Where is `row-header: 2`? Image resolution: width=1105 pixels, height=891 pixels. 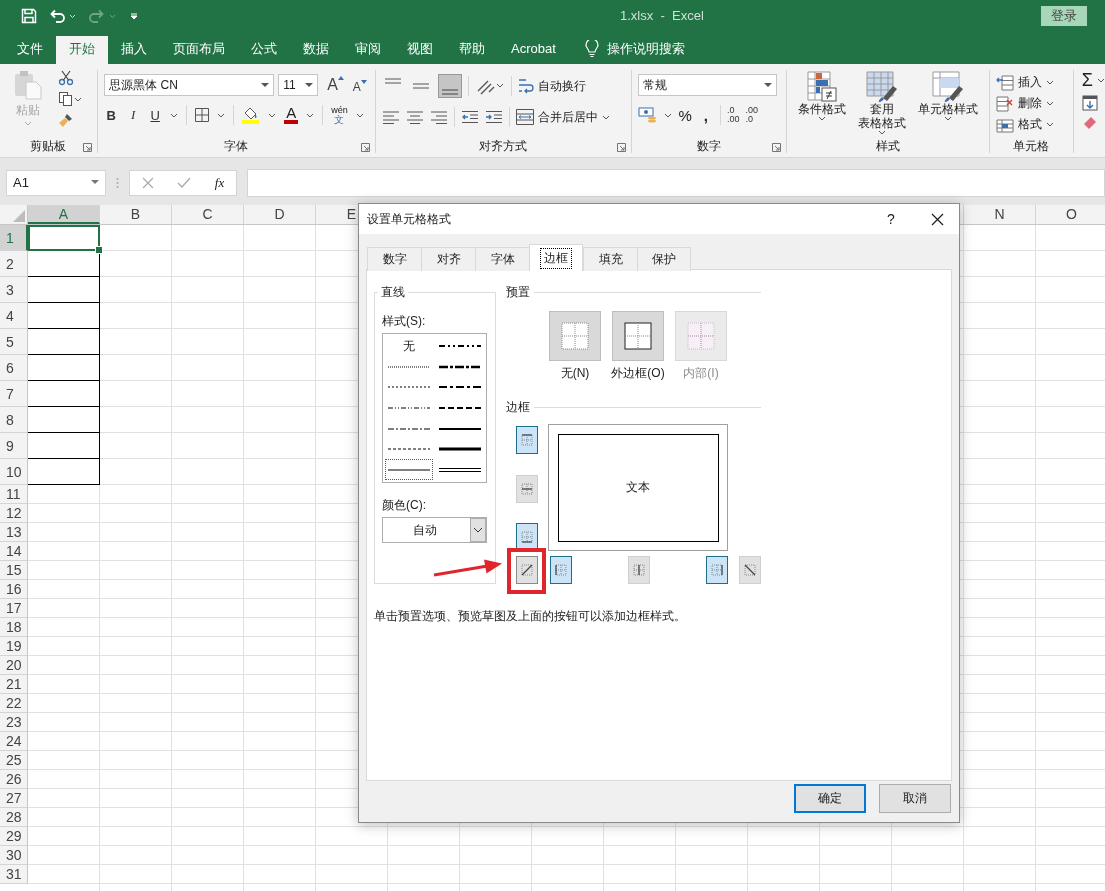
row-header: 2 is located at coordinates (14, 264).